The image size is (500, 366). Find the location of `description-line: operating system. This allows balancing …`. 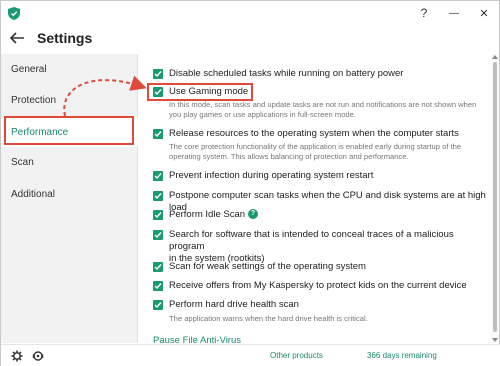

description-line: operating system. This allows balancing … is located at coordinates (289, 156).